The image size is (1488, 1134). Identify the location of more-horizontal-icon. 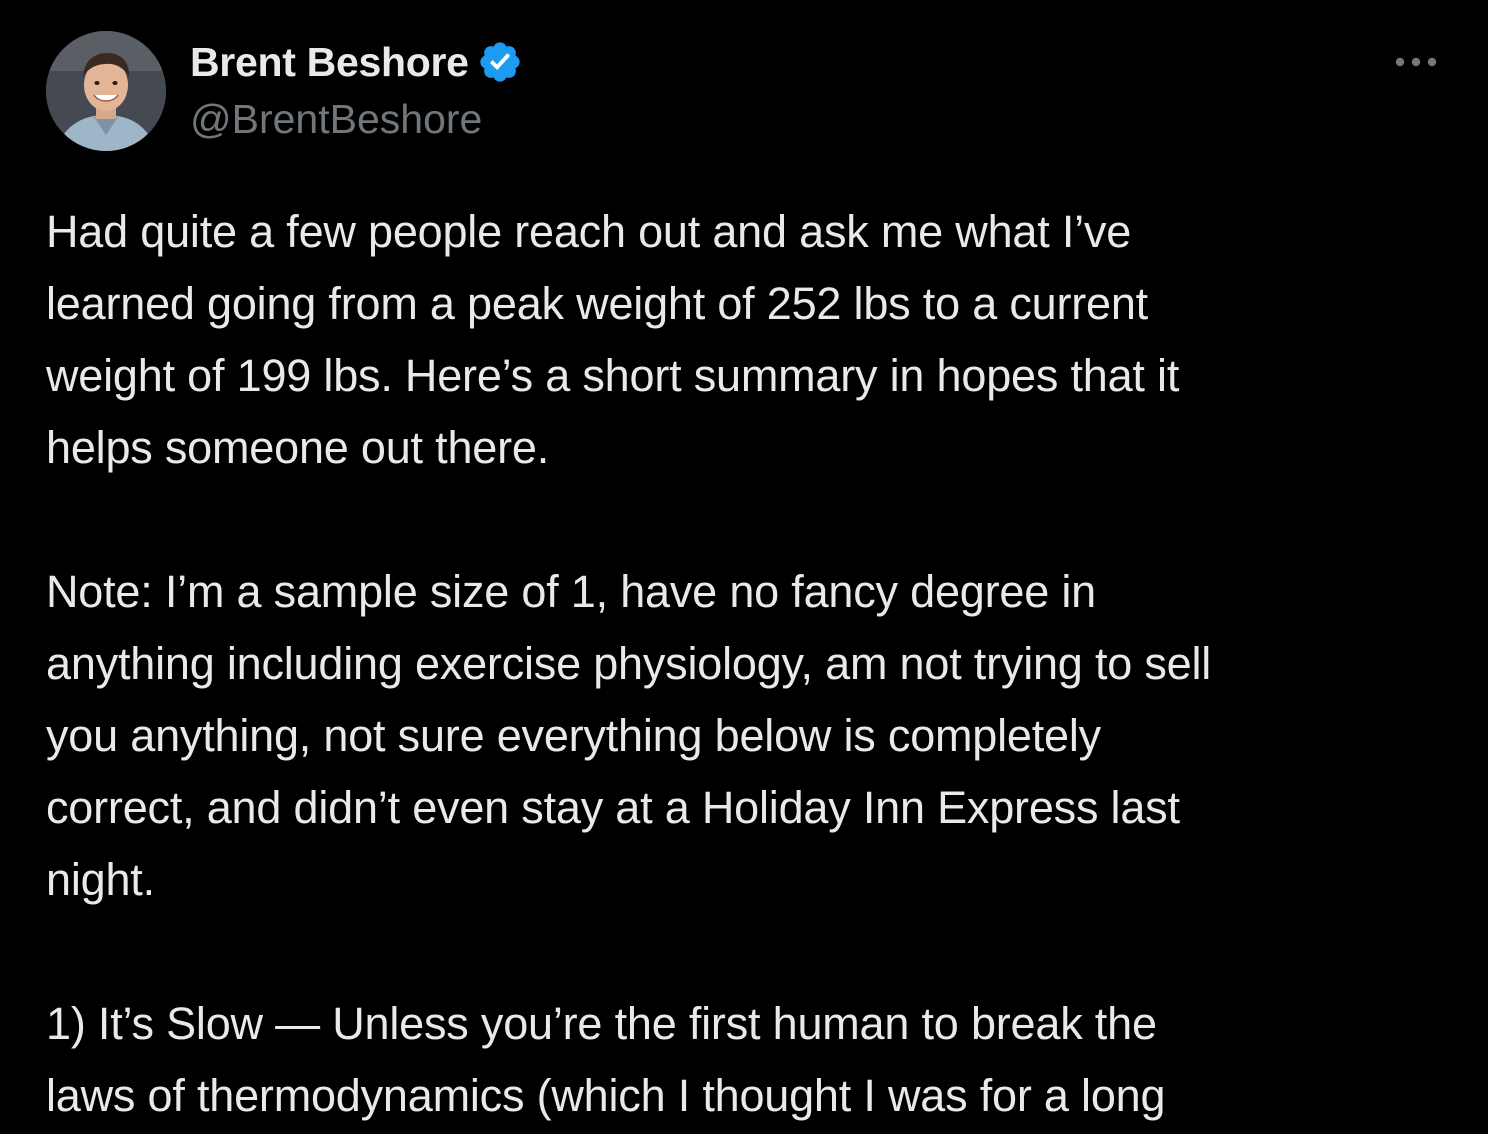
(1416, 62).